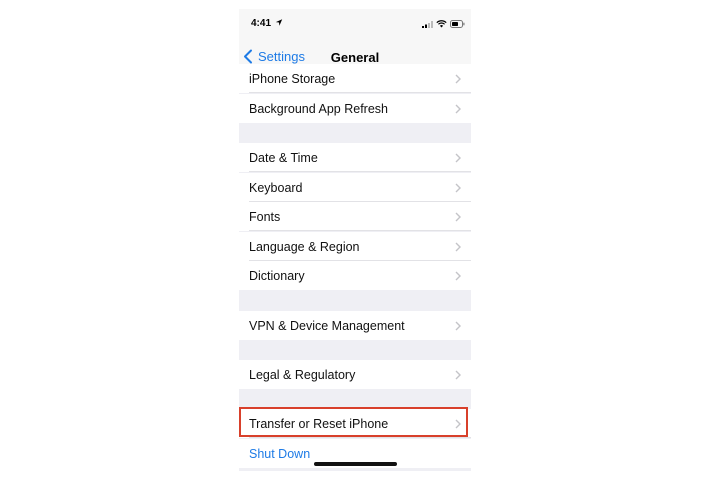 This screenshot has height=480, width=720. I want to click on row-background-app-refresh: Background App Refresh, so click(355, 108).